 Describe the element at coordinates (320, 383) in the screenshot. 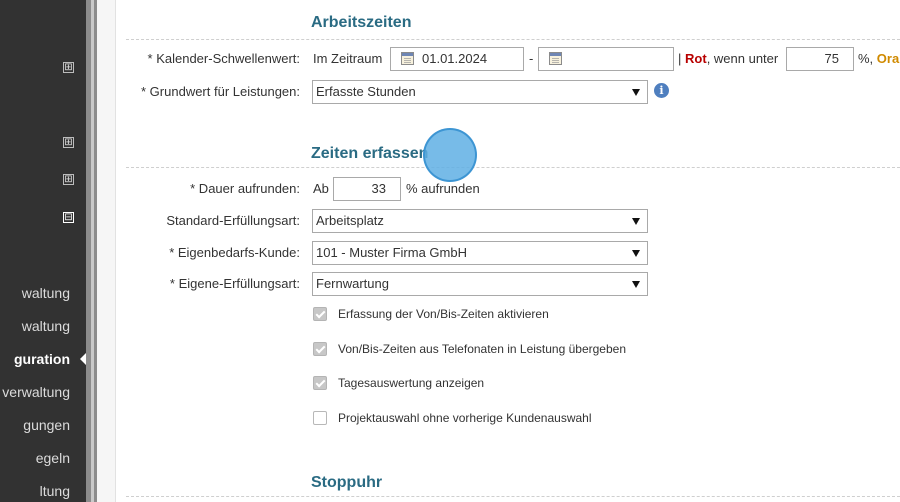

I see `tagesauswertung-checkbox` at that location.